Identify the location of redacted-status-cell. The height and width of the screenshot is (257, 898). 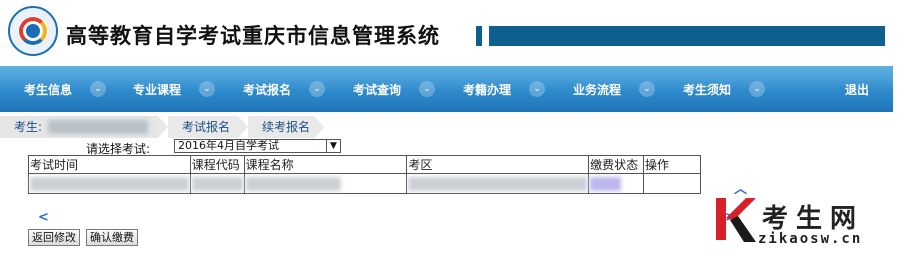
(616, 183).